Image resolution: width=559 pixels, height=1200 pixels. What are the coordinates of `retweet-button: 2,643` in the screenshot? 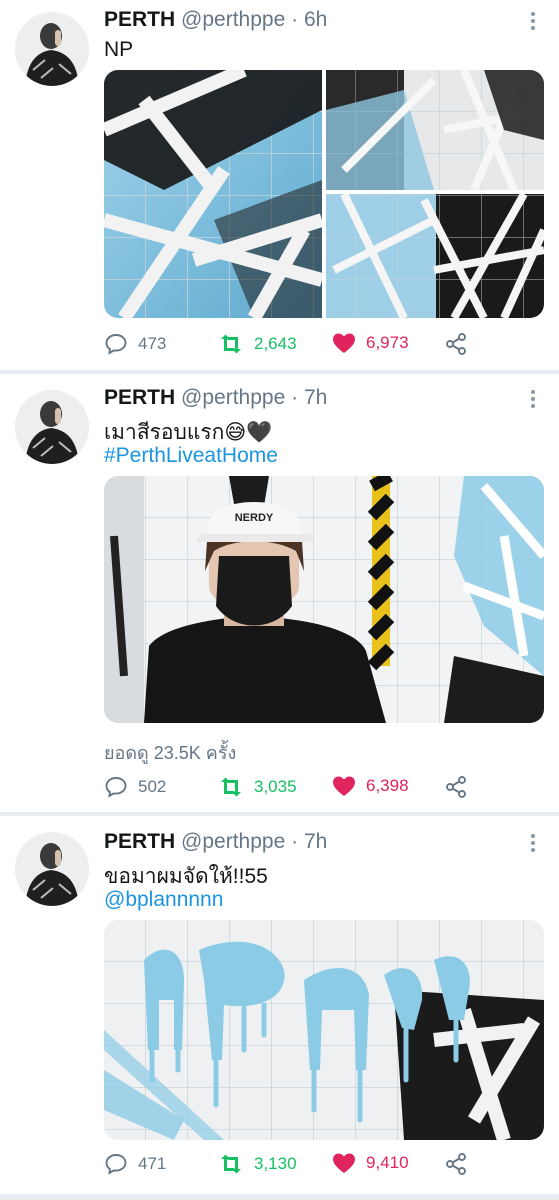 It's located at (257, 344).